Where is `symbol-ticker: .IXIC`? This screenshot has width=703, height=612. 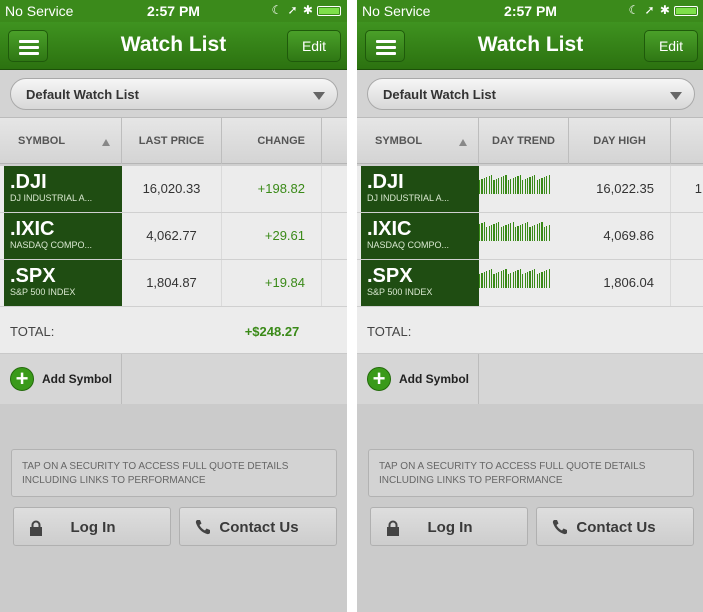
symbol-ticker: .IXIC is located at coordinates (32, 229).